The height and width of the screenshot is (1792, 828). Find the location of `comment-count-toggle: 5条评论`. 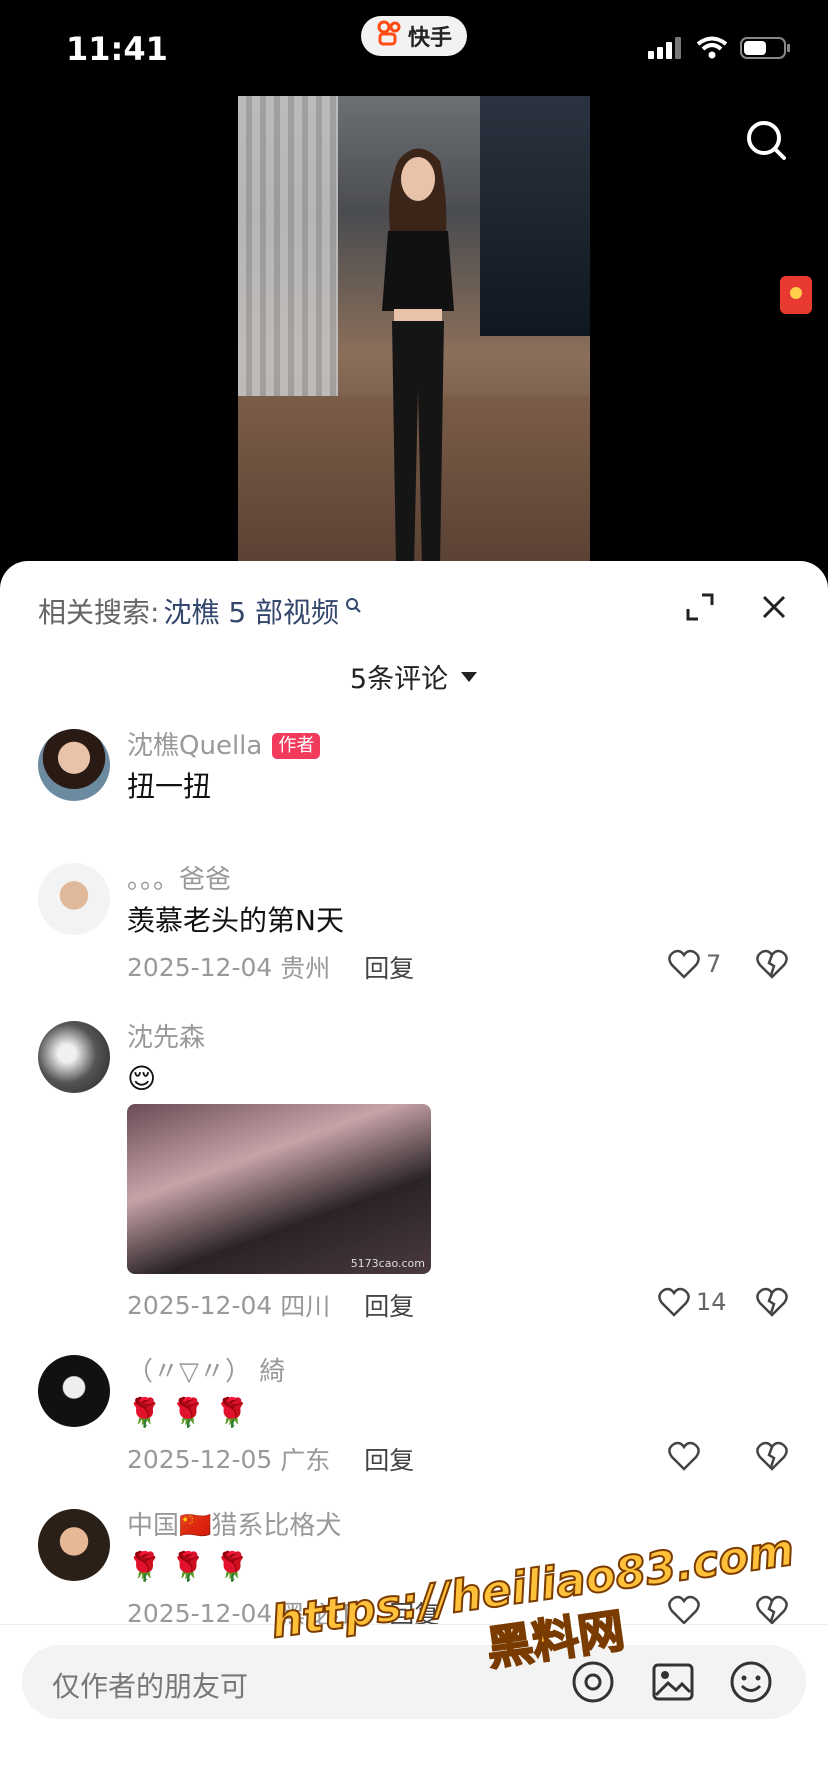

comment-count-toggle: 5条评论 is located at coordinates (414, 676).